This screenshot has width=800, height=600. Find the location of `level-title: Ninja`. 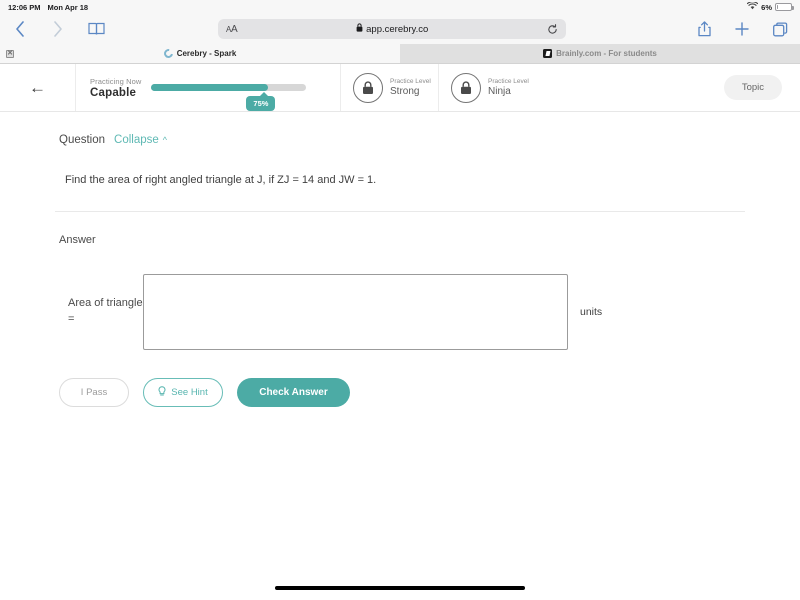

level-title: Ninja is located at coordinates (499, 91).